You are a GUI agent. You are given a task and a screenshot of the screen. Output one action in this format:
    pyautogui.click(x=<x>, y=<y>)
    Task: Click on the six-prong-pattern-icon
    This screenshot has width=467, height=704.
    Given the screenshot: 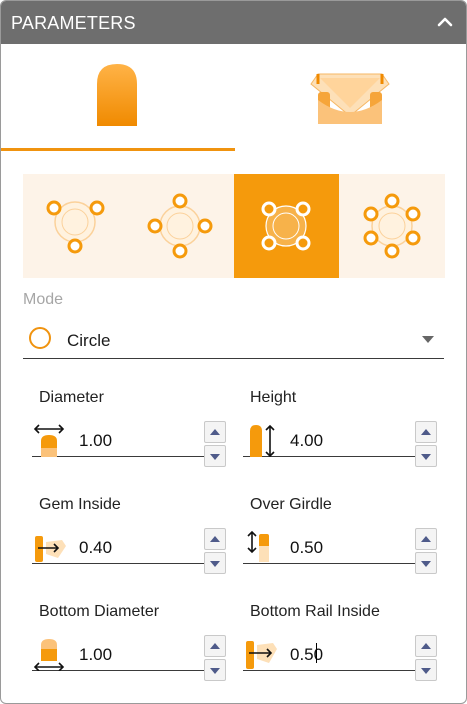 What is the action you would take?
    pyautogui.click(x=392, y=226)
    